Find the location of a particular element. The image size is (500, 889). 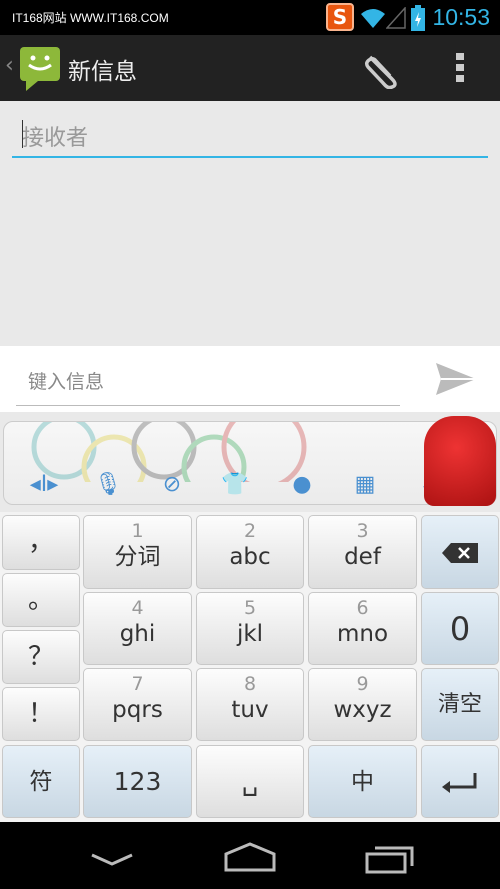

overflow-menu-icon is located at coordinates (461, 68).